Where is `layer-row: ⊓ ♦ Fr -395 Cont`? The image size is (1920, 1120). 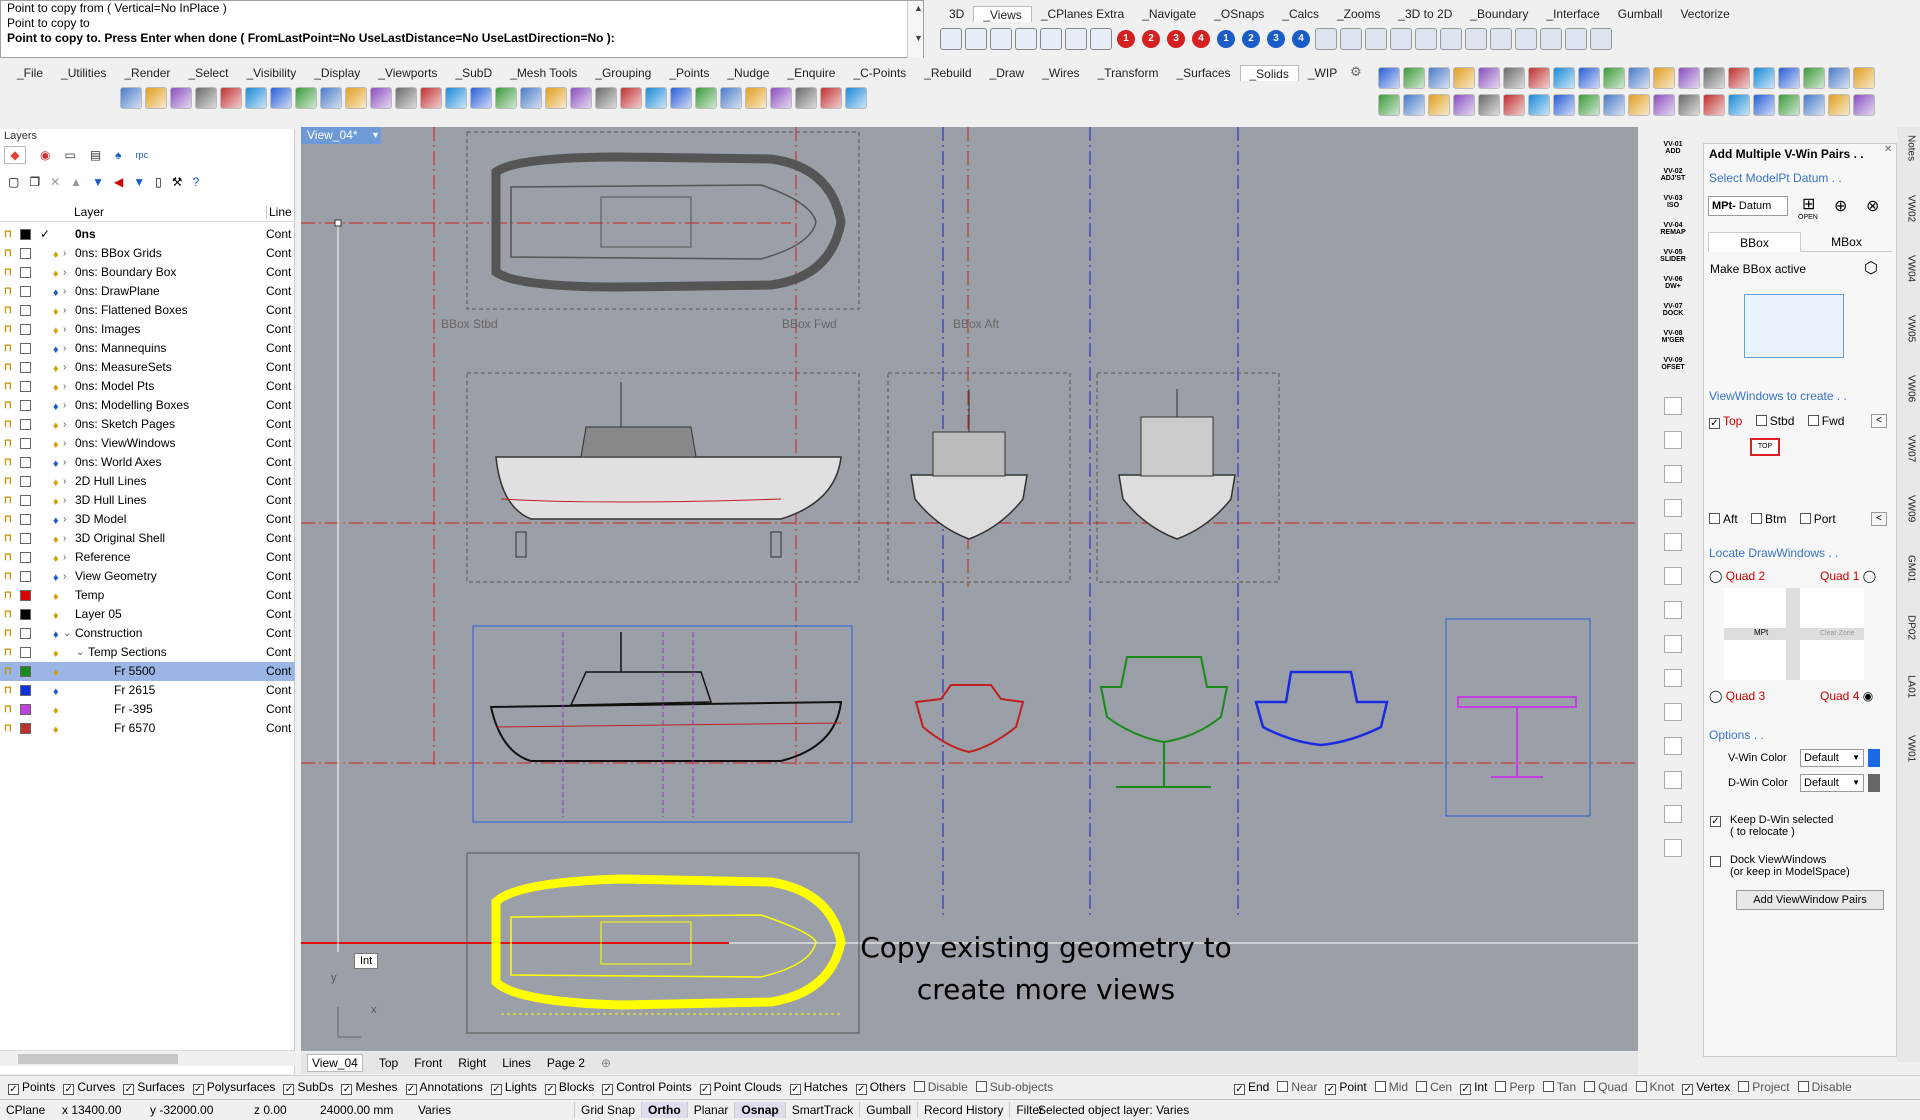
layer-row: ⊓ ♦ Fr -395 Cont is located at coordinates (147, 709).